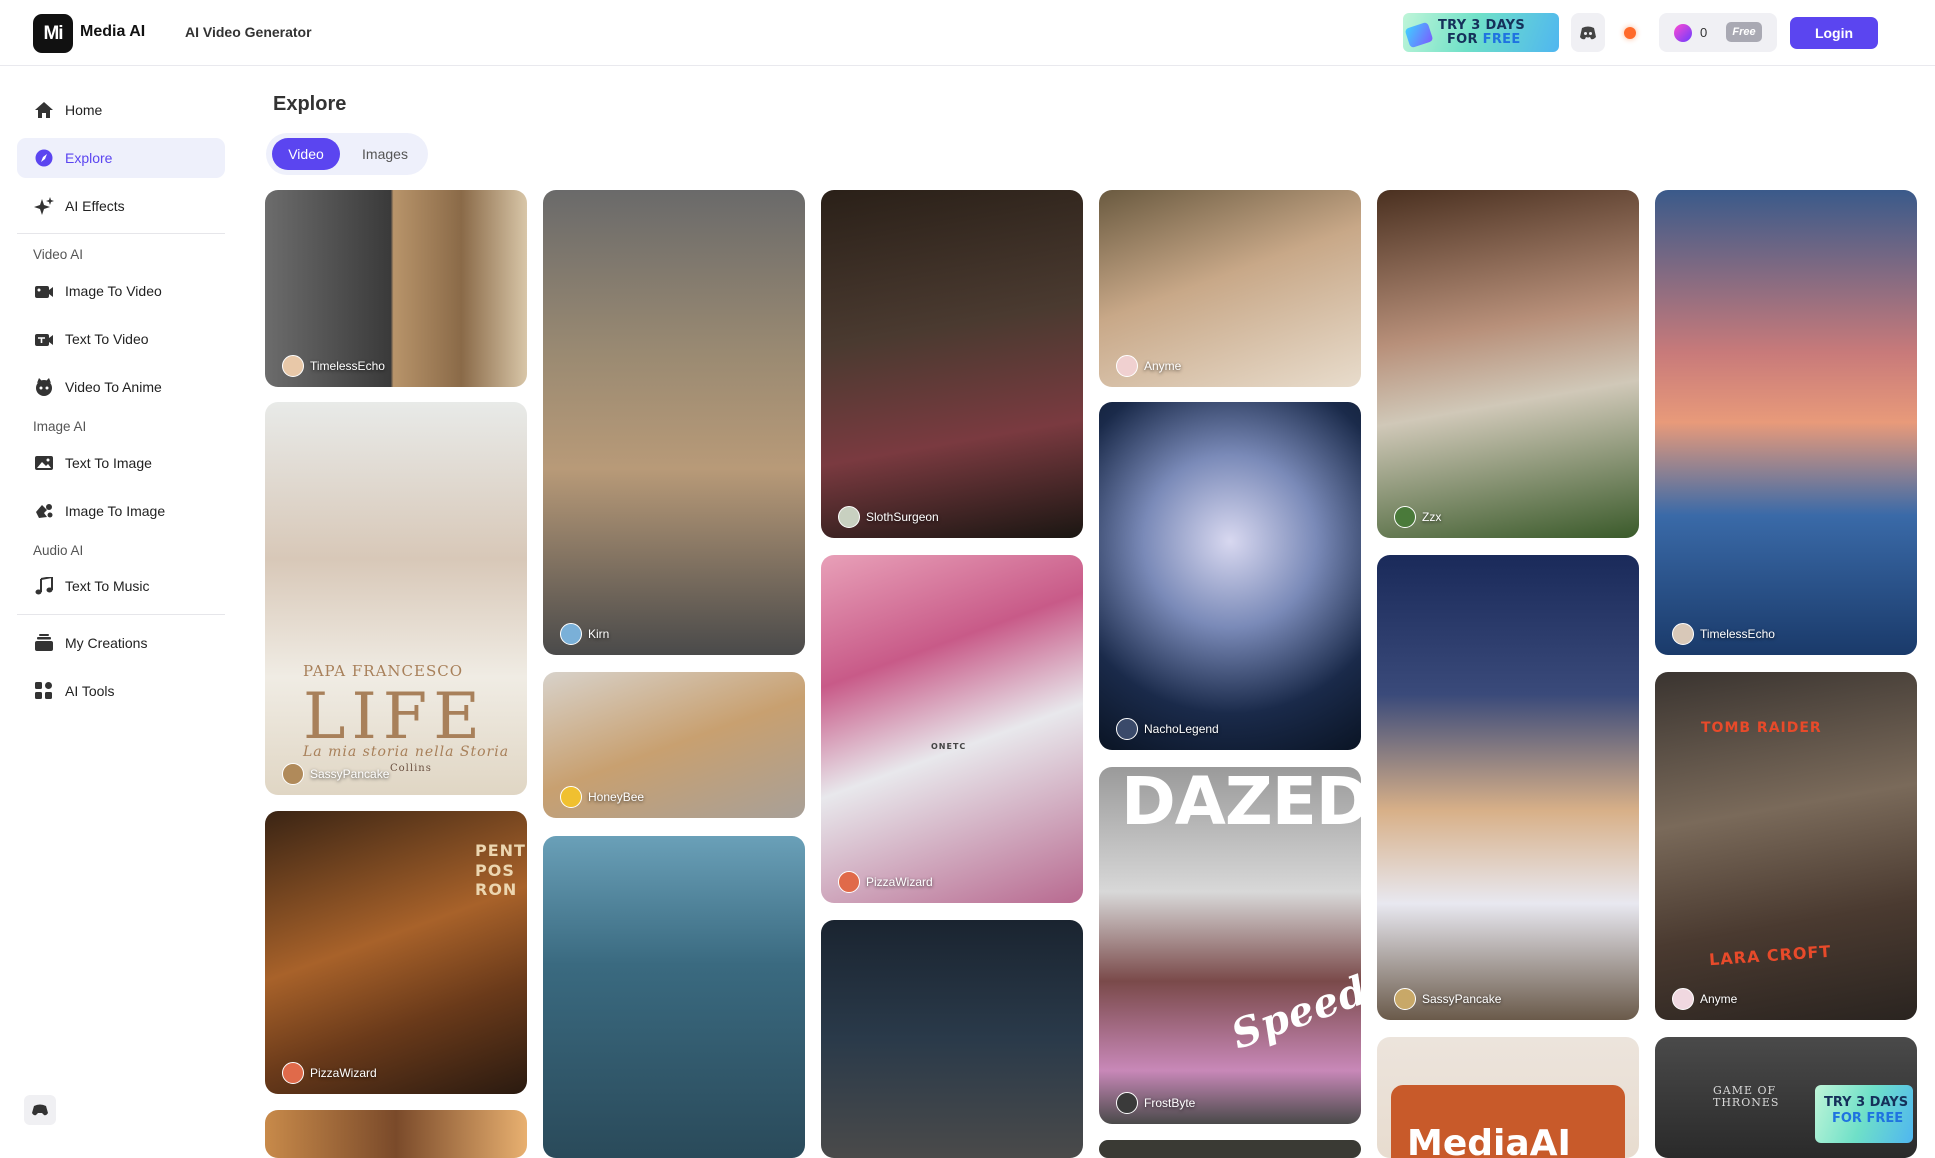 The width and height of the screenshot is (1935, 1158). I want to click on sidebar-item-ai-tools: AI Tools, so click(121, 691).